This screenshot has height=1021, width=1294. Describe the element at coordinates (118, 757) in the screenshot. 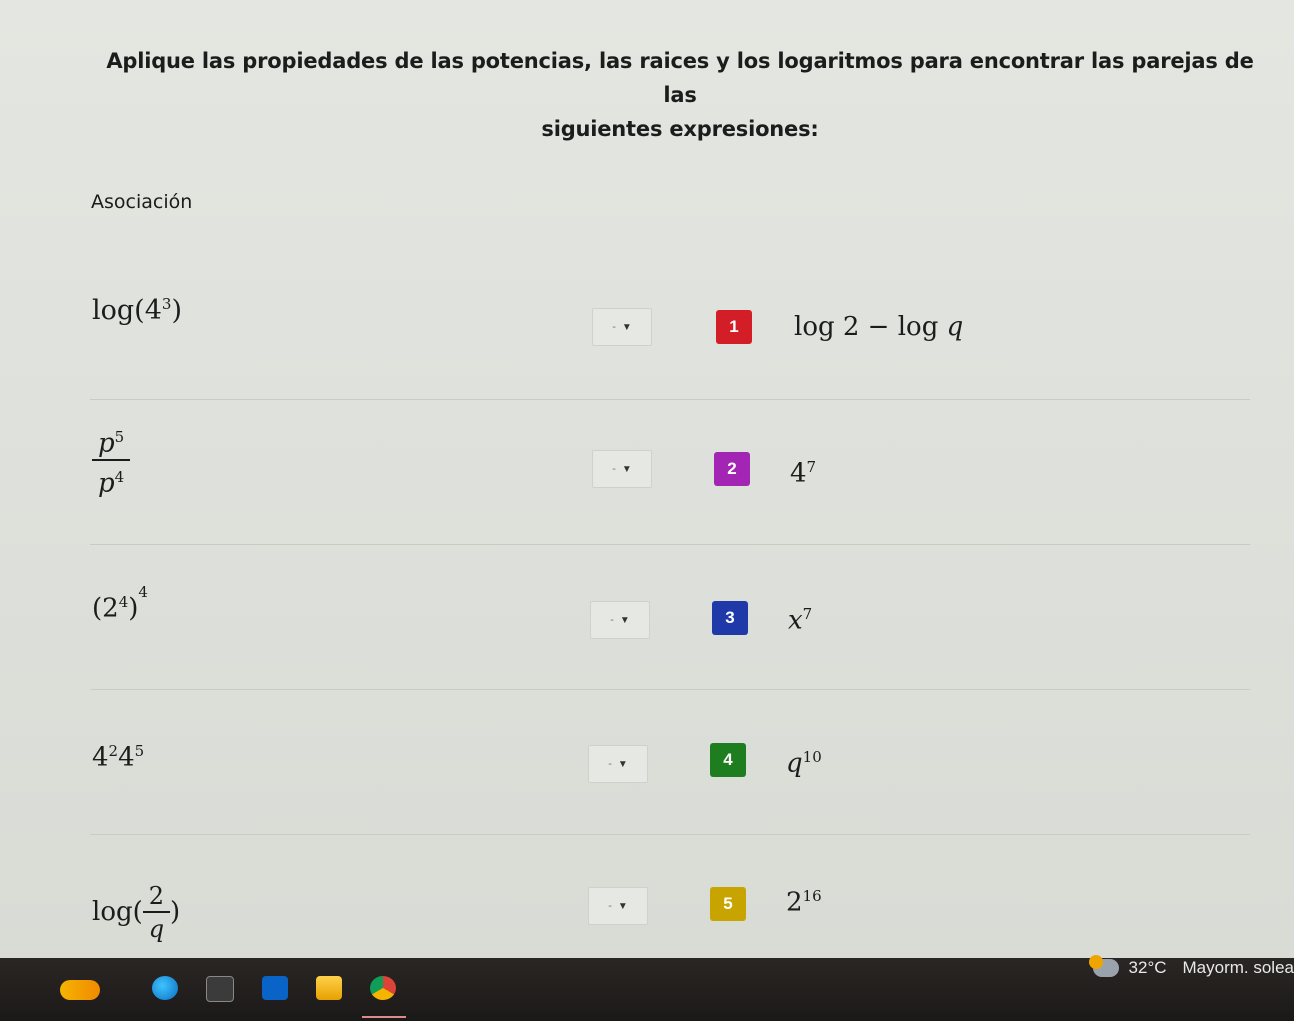

I see `expression-4: 4245` at that location.